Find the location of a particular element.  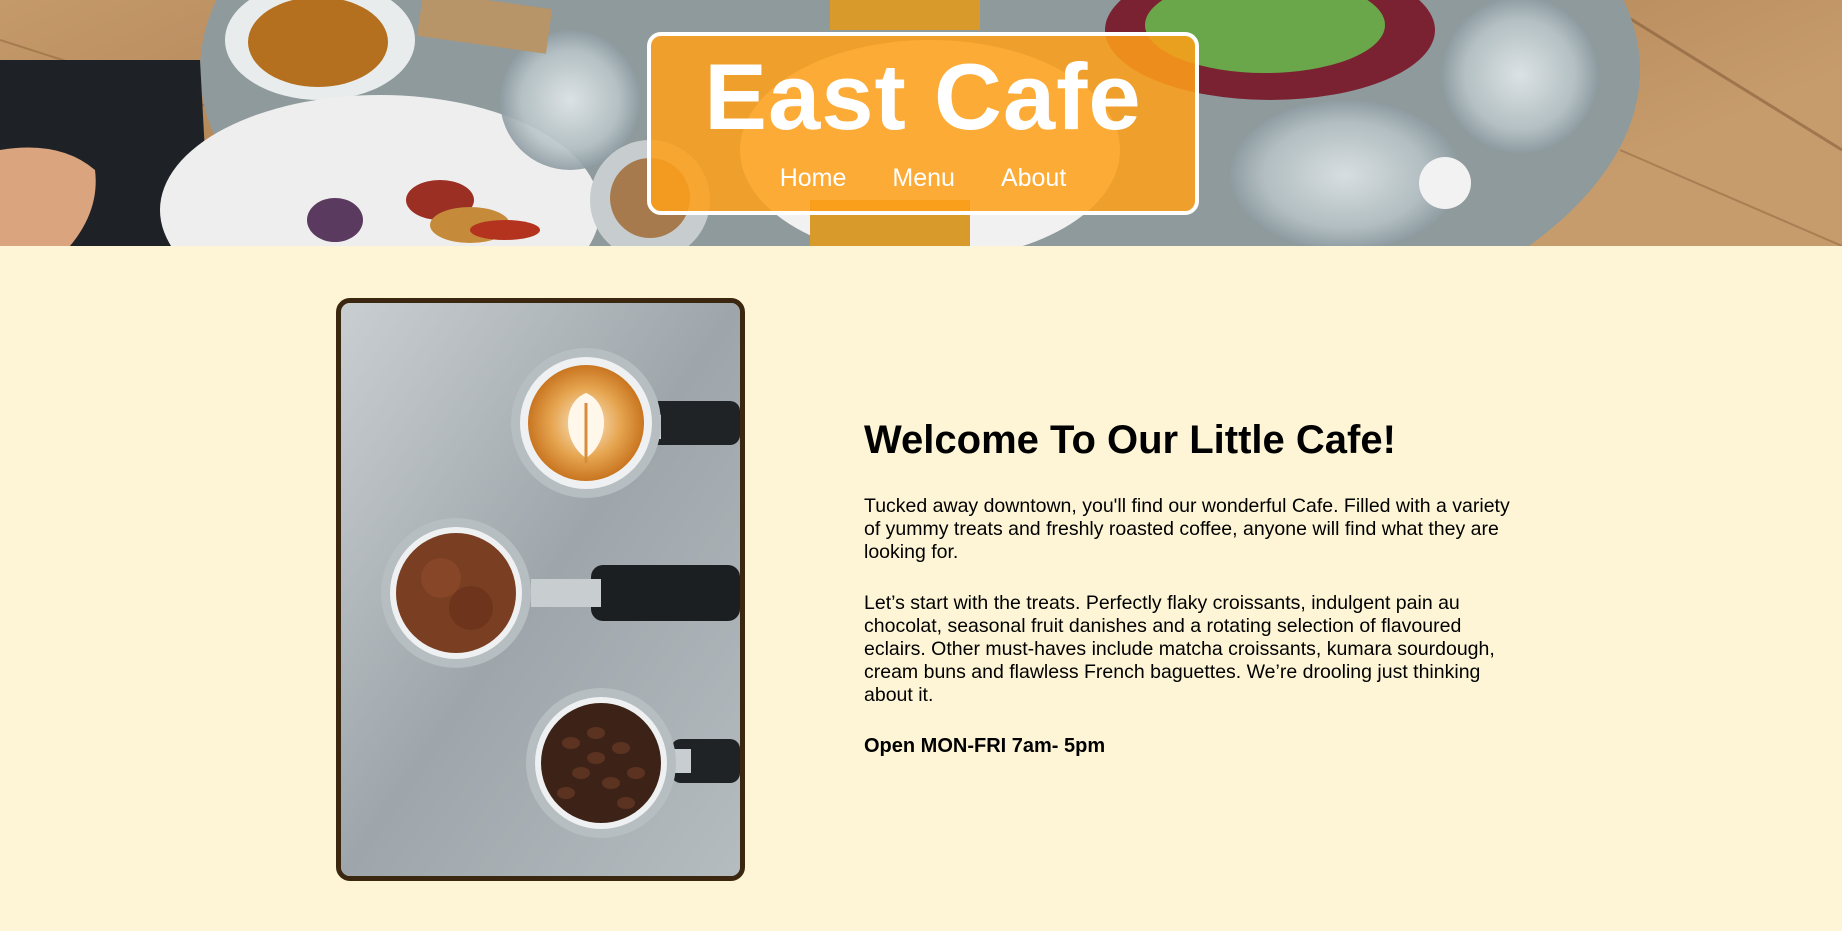

nav-link-home: Home is located at coordinates (813, 178).